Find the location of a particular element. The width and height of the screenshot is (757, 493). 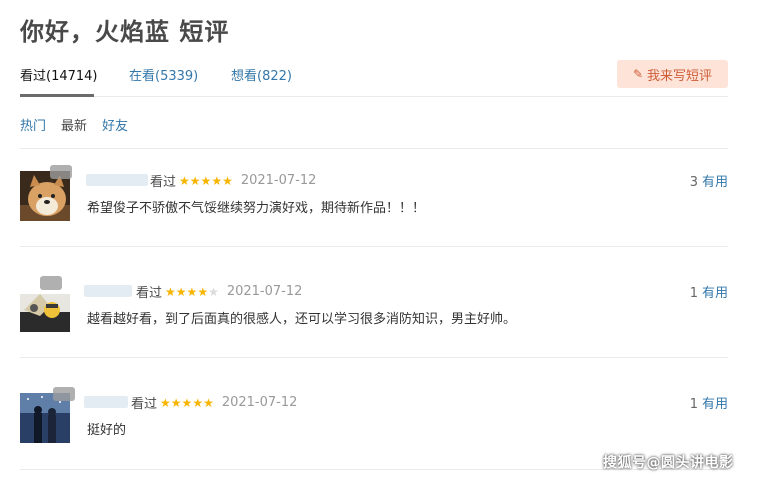

review-text: 挺好的 is located at coordinates (107, 430).